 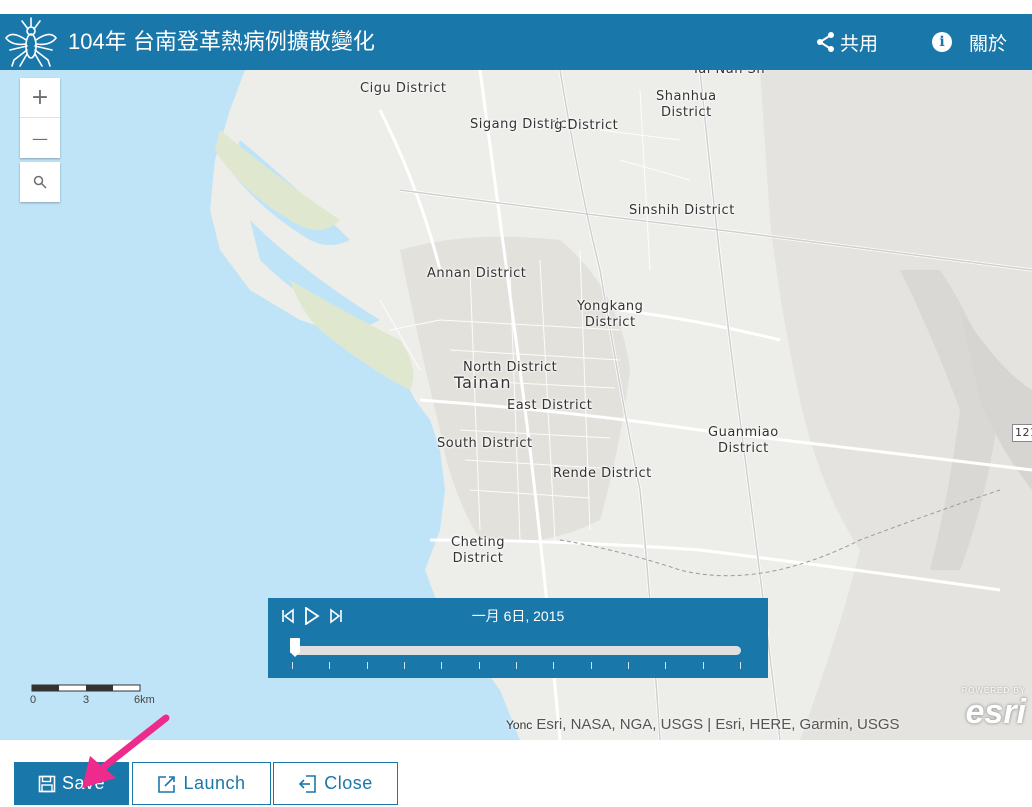 What do you see at coordinates (682, 210) in the screenshot?
I see `place-label-sinshih: Sinshih District` at bounding box center [682, 210].